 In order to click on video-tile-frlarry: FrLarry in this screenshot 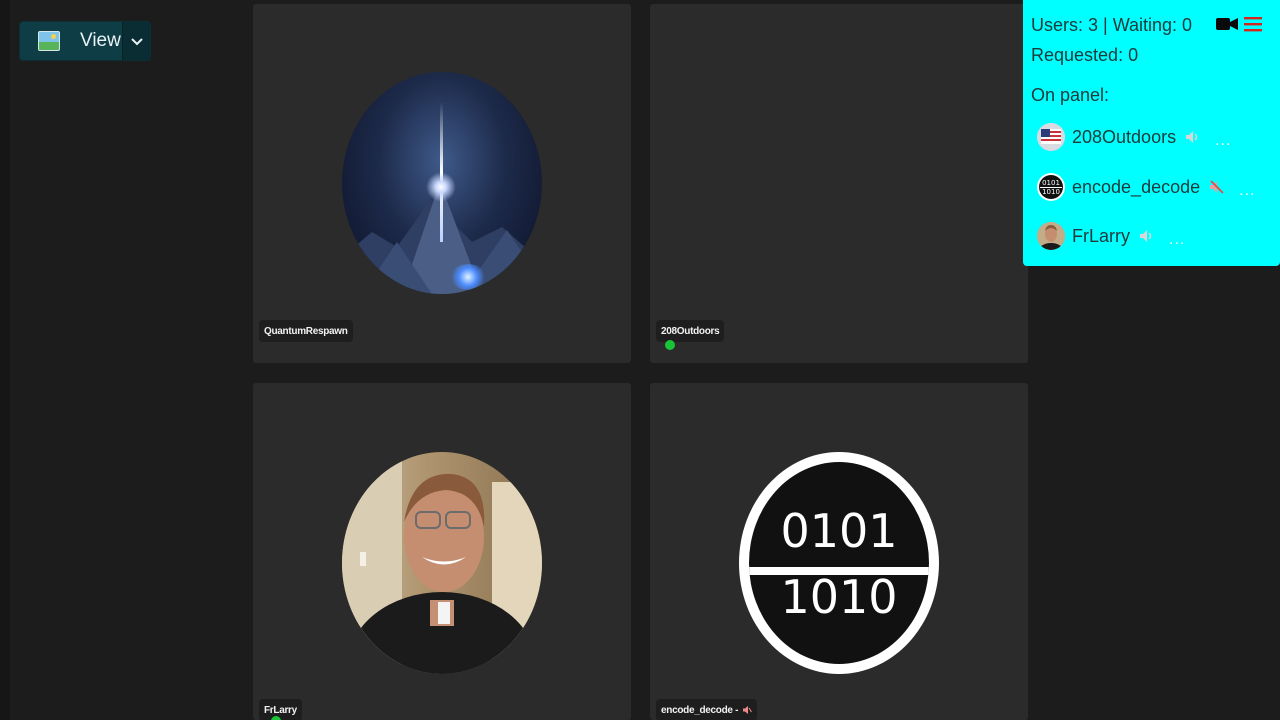, I will do `click(442, 551)`.